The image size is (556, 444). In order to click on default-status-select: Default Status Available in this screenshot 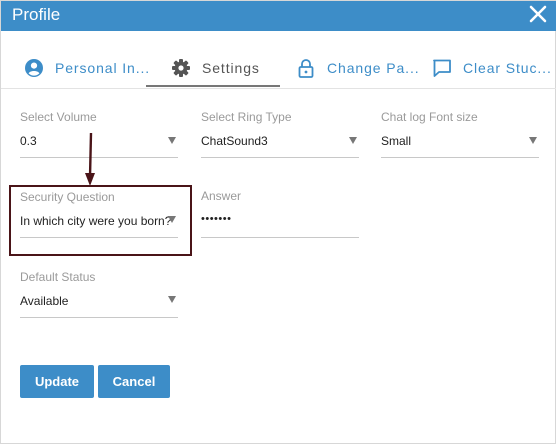, I will do `click(99, 294)`.